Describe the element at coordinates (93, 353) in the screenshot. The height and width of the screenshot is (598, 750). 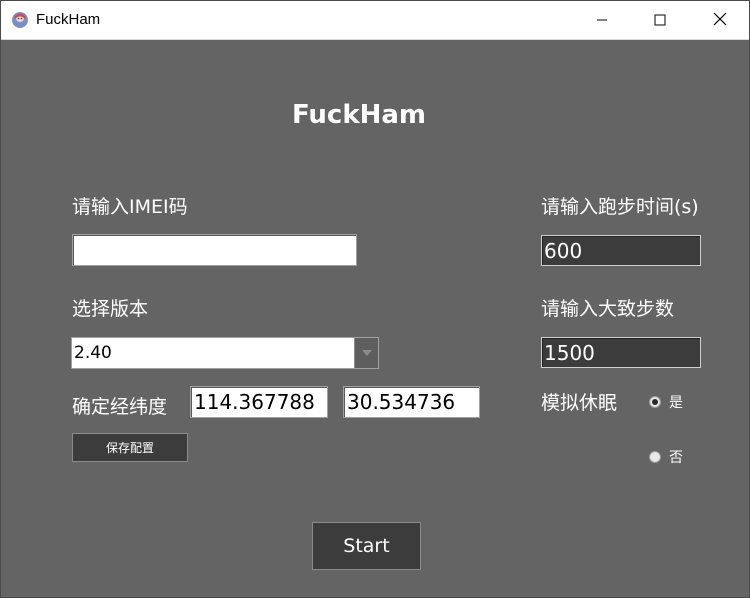
I see `version-selected-value: 2.40` at that location.